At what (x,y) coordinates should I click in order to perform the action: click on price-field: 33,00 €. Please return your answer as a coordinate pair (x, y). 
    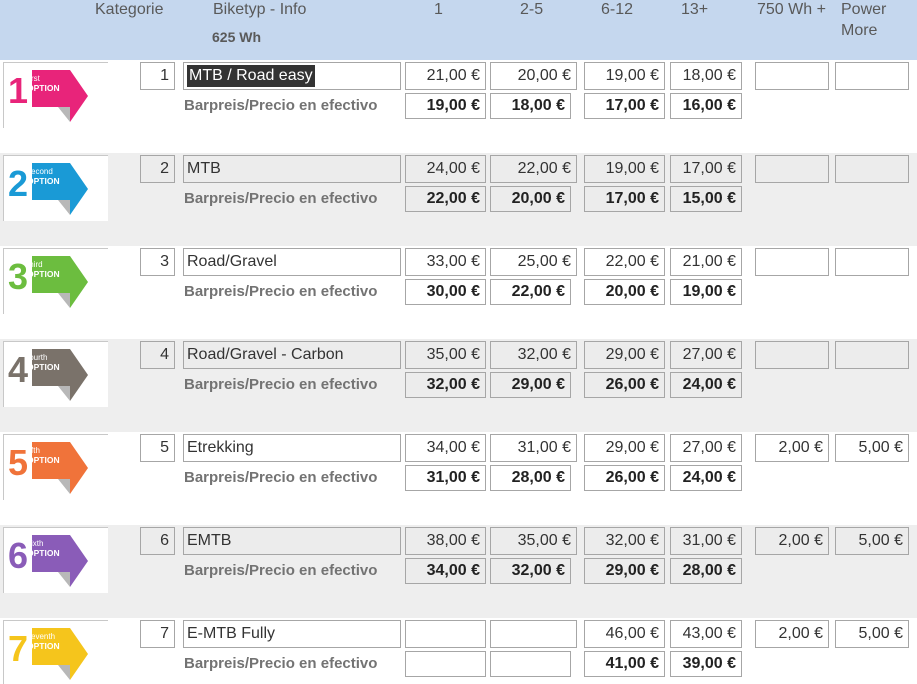
    Looking at the image, I should click on (445, 262).